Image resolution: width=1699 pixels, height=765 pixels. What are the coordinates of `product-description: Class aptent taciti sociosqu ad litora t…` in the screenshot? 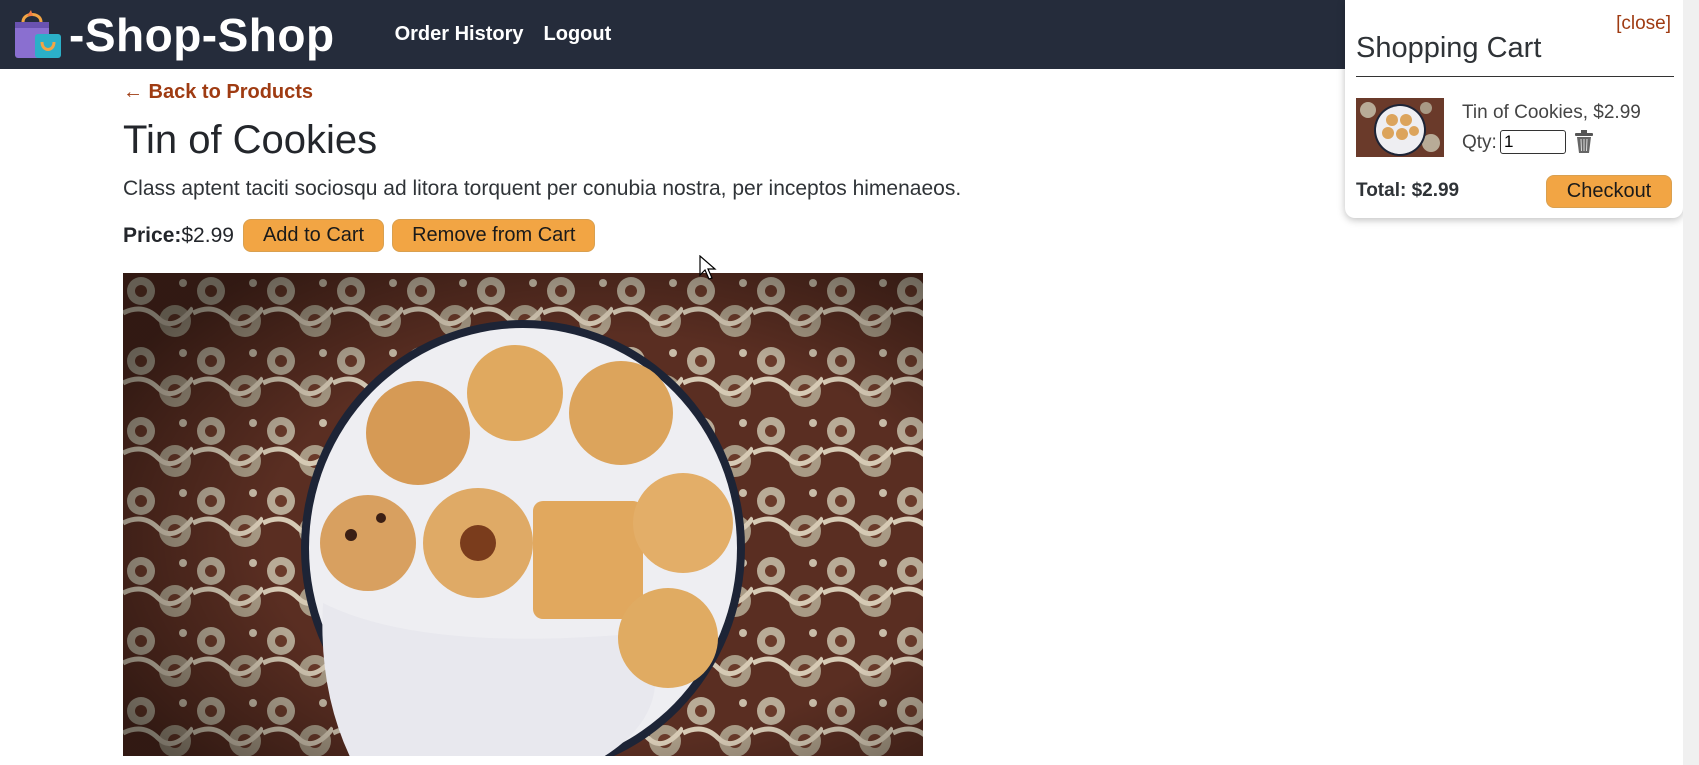 It's located at (542, 188).